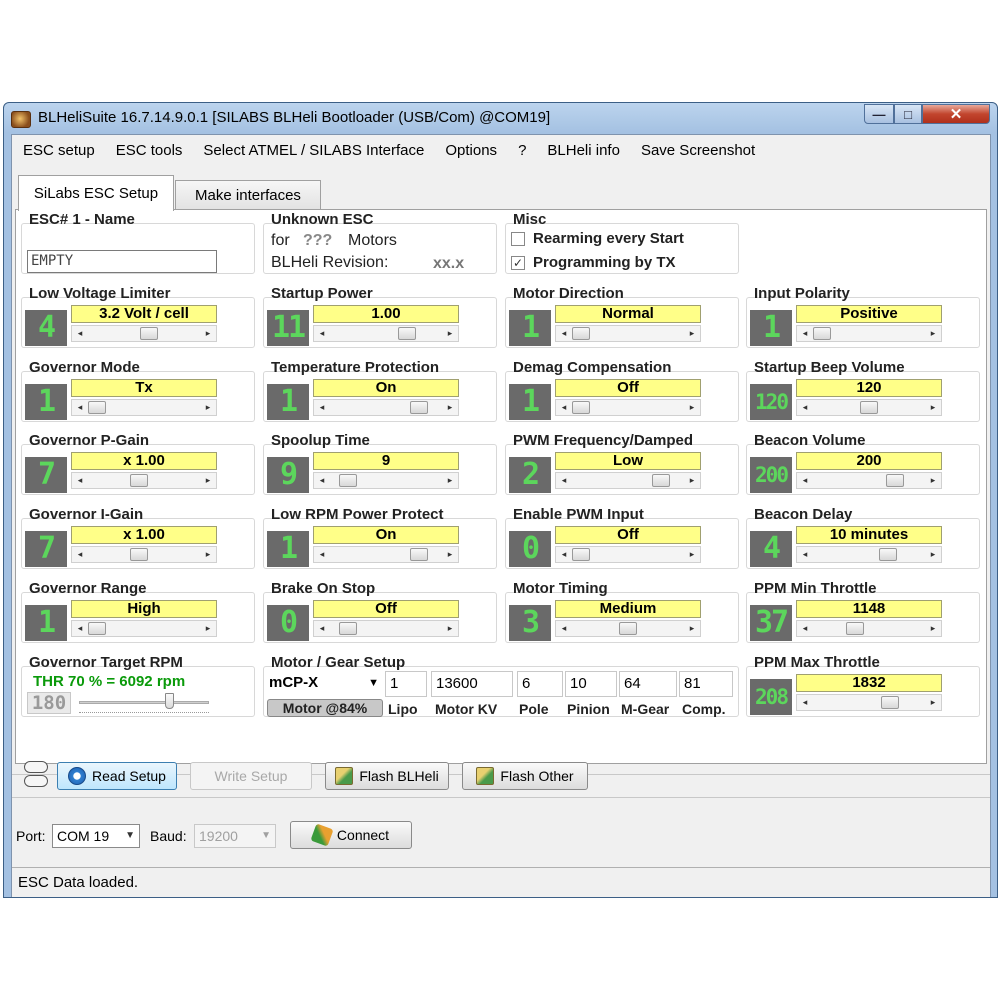  I want to click on motor-direction-thumb, so click(581, 333).